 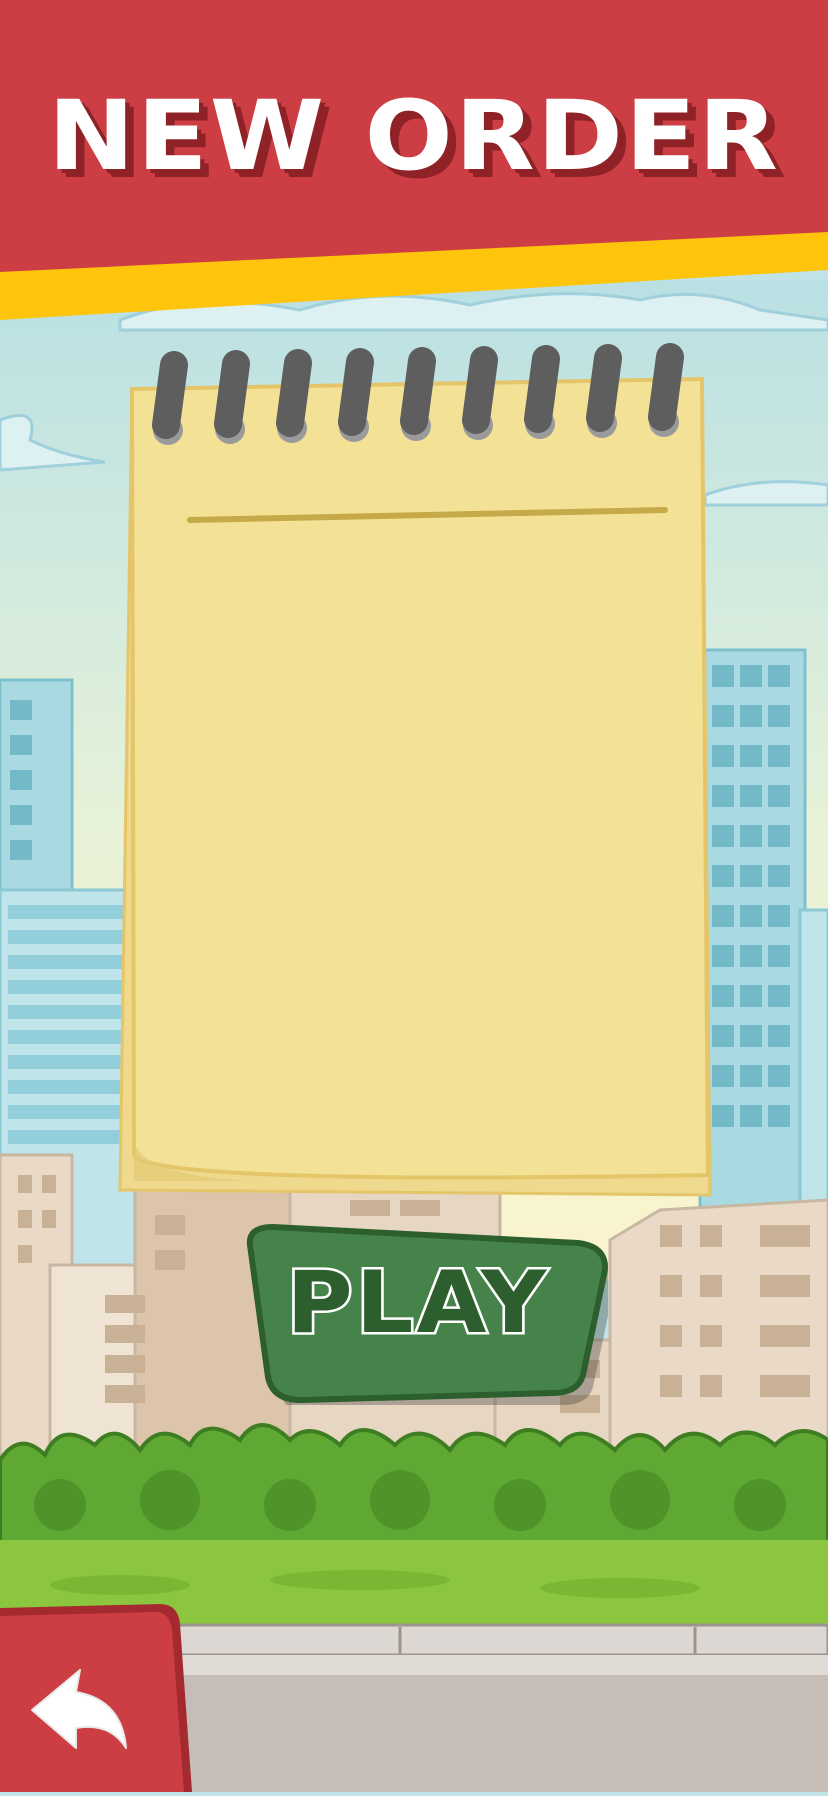 I want to click on bushes, so click(x=414, y=1492).